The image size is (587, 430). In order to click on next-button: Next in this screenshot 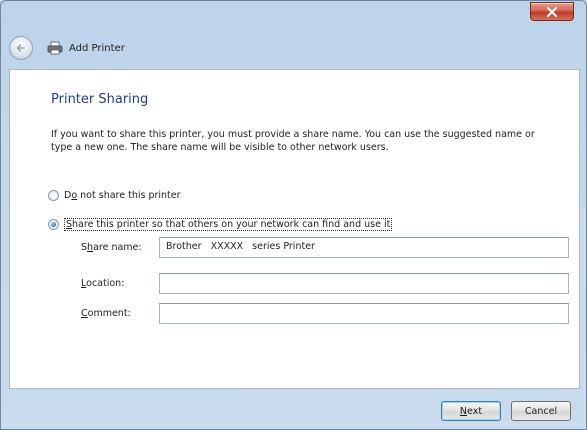, I will do `click(471, 411)`.